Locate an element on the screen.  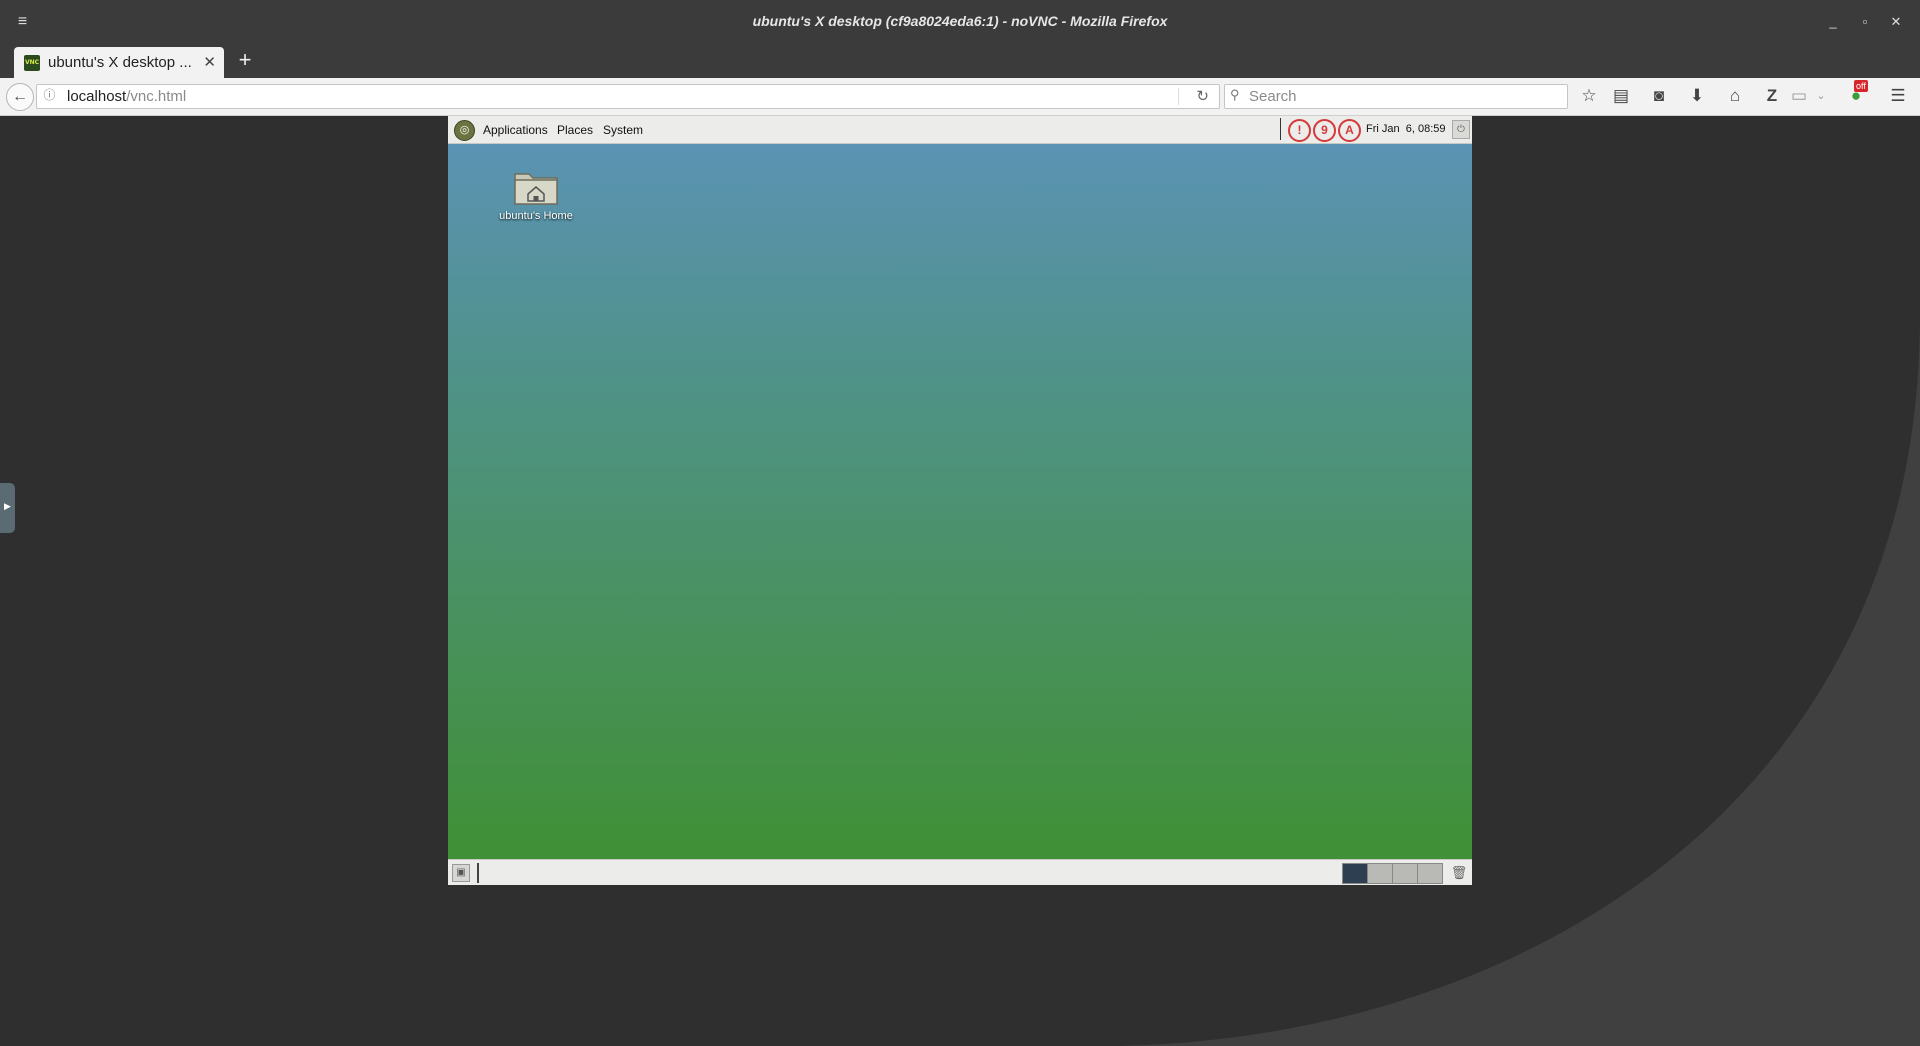
menu-system: System is located at coordinates (623, 130).